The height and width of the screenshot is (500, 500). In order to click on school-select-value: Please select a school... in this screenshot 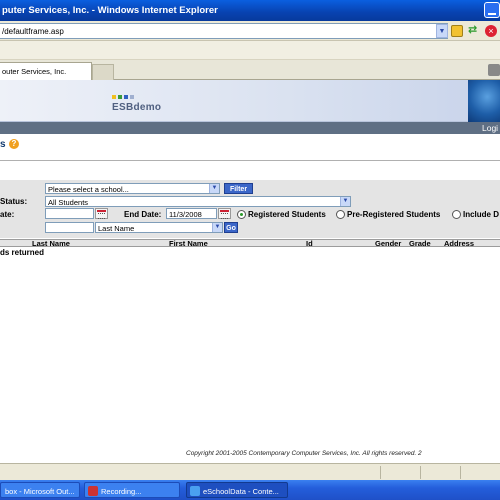, I will do `click(88, 189)`.